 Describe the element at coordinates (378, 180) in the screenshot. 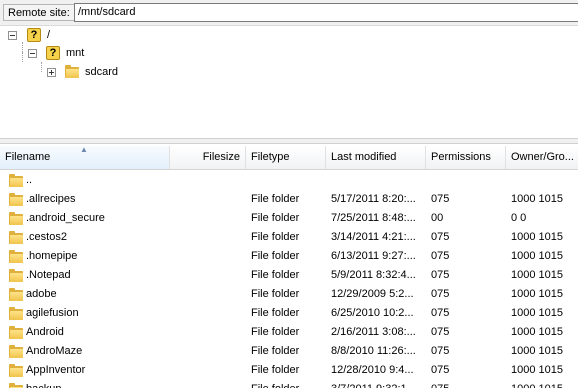

I see `last-modified-cell` at that location.